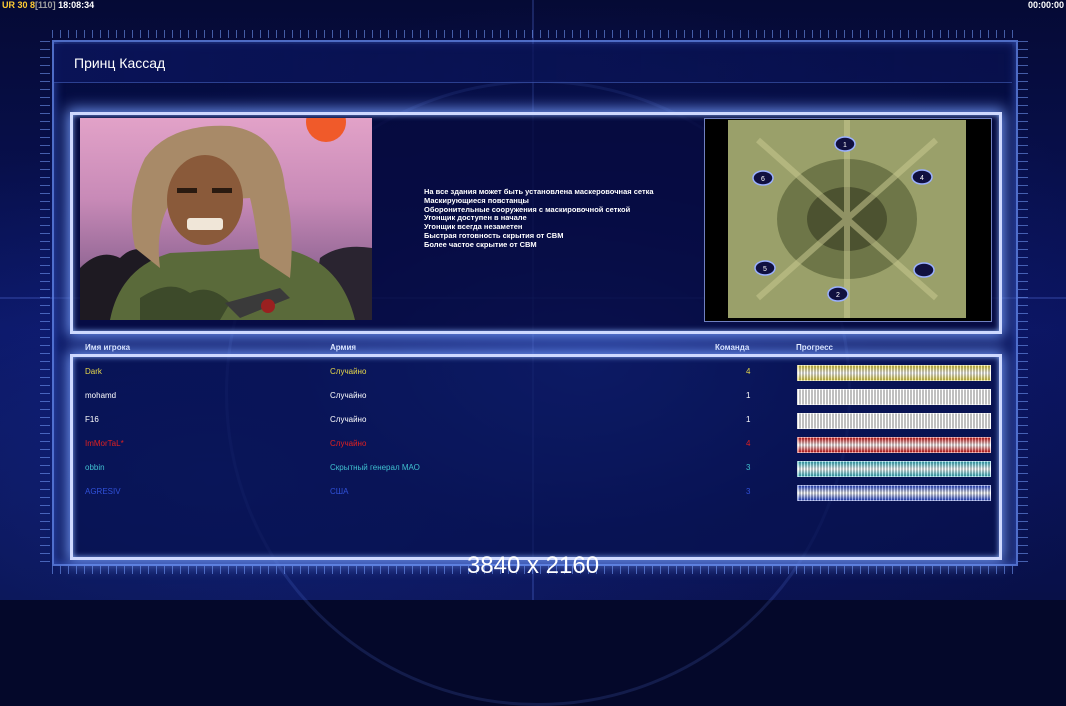 The image size is (1066, 706). I want to click on hud-stats: UR 30 8[110] 18:08:34, so click(48, 5).